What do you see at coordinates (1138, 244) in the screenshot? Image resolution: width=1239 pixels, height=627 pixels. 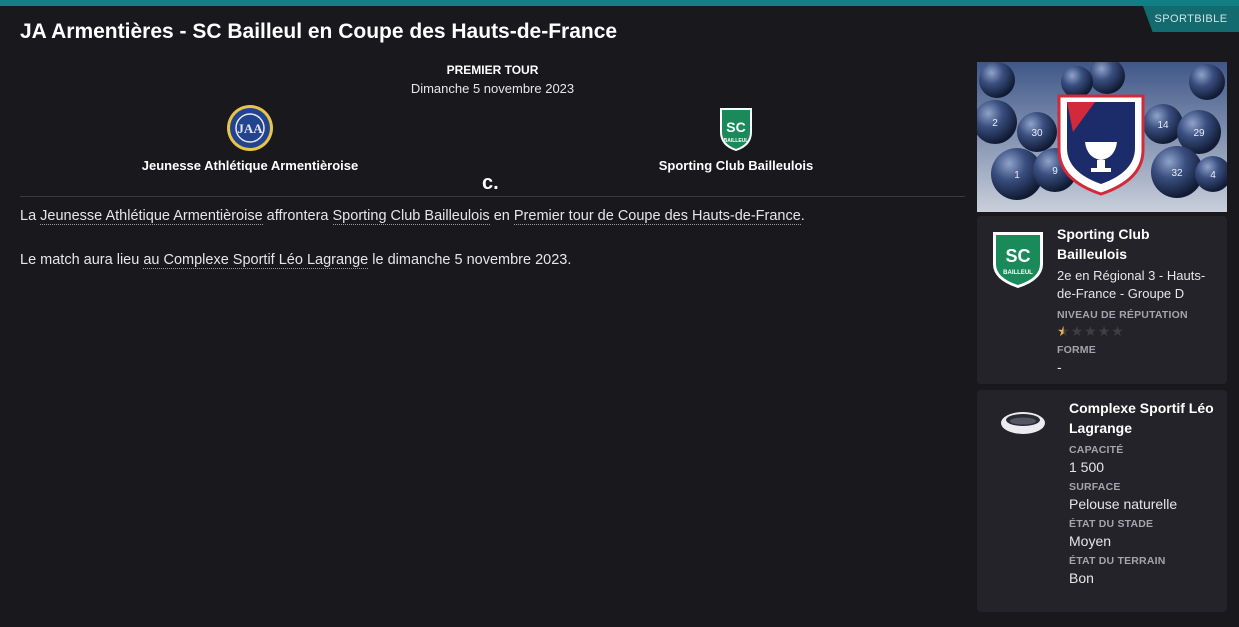 I see `club-name: Sporting Club Bailleulois` at bounding box center [1138, 244].